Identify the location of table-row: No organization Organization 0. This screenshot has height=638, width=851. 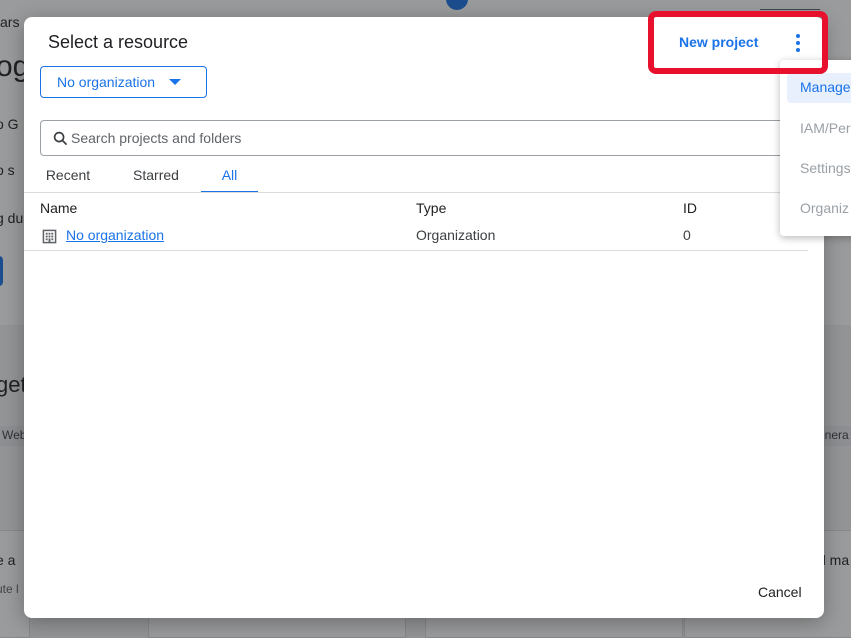
(416, 236).